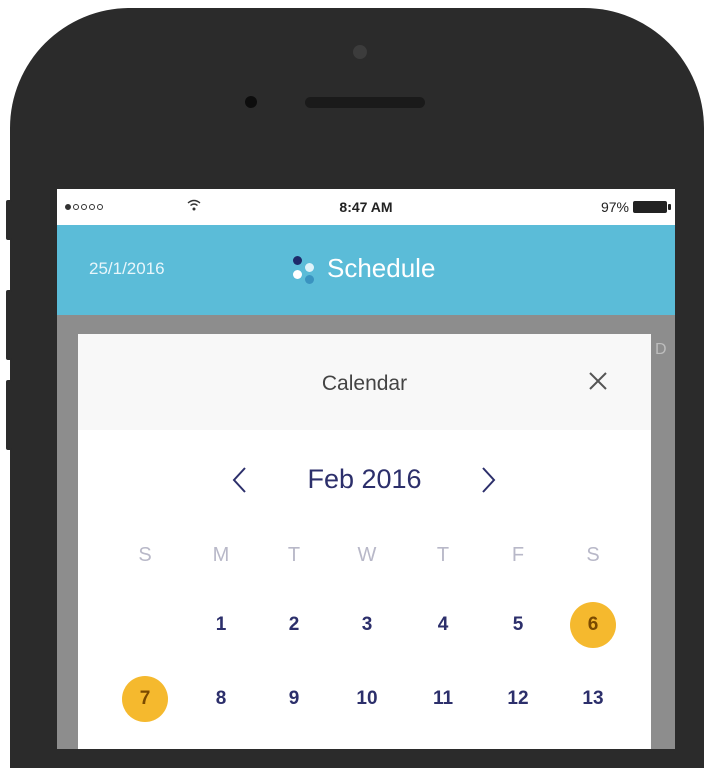 This screenshot has width=712, height=768. Describe the element at coordinates (367, 699) in the screenshot. I see `day-cell: 10` at that location.